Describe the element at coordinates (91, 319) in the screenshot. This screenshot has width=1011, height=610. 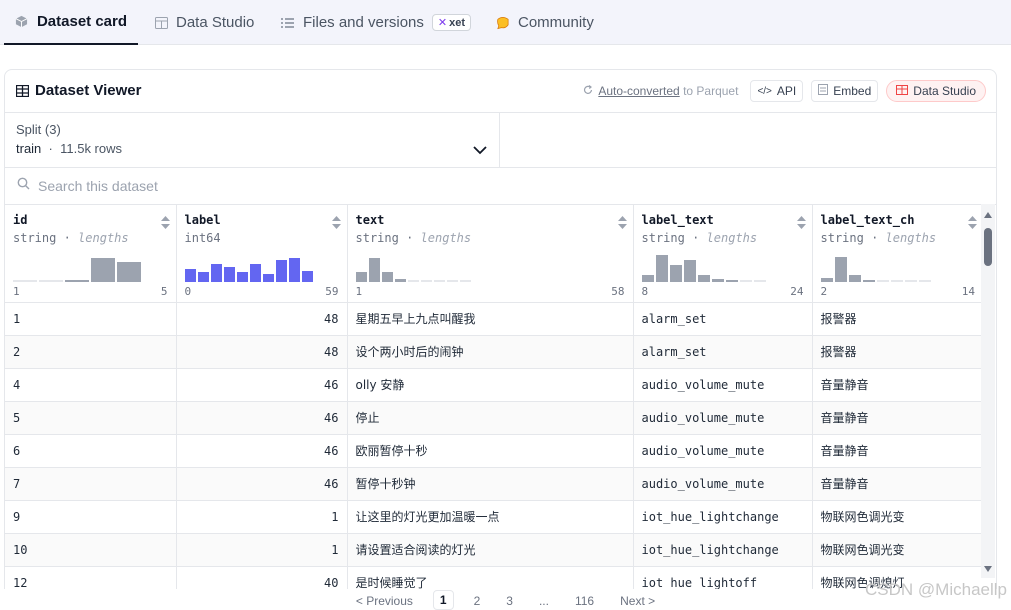
I see `cell-id: 1` at that location.